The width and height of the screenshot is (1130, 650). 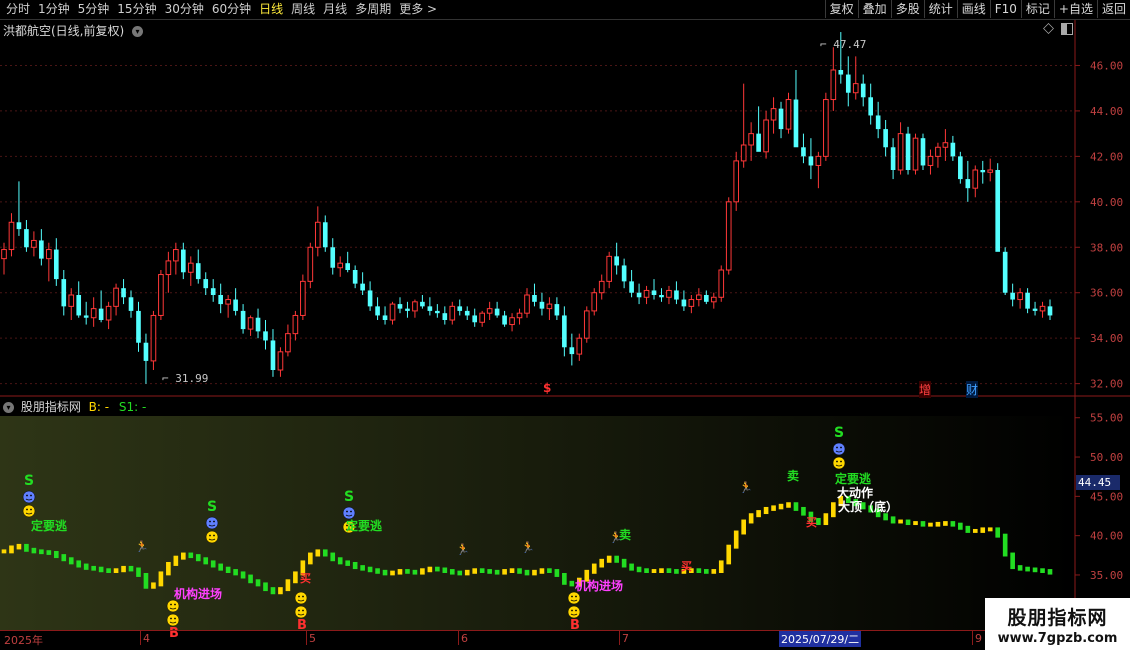 I want to click on big-top-label: 大顶（底）, so click(x=868, y=506).